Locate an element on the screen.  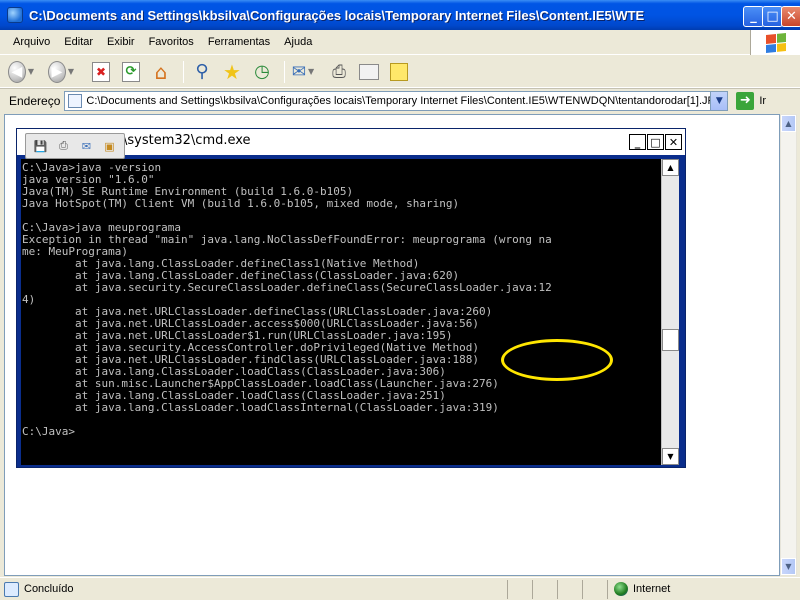
cmd-scroll-thumb is located at coordinates (670, 340).